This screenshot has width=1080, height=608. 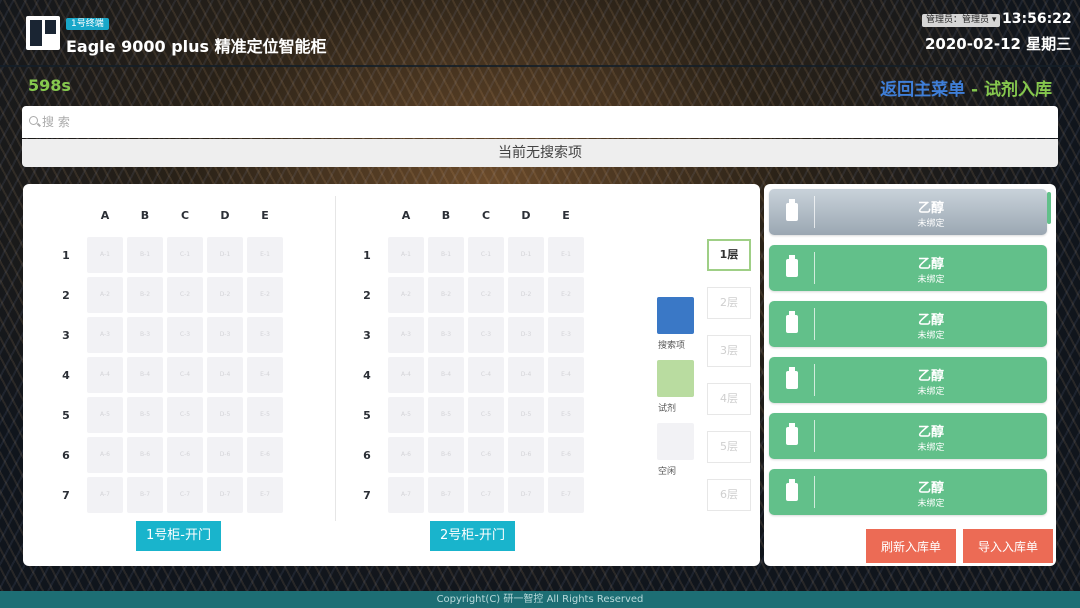 What do you see at coordinates (472, 536) in the screenshot?
I see `cabinet-2-open-button: 2号柜-开门` at bounding box center [472, 536].